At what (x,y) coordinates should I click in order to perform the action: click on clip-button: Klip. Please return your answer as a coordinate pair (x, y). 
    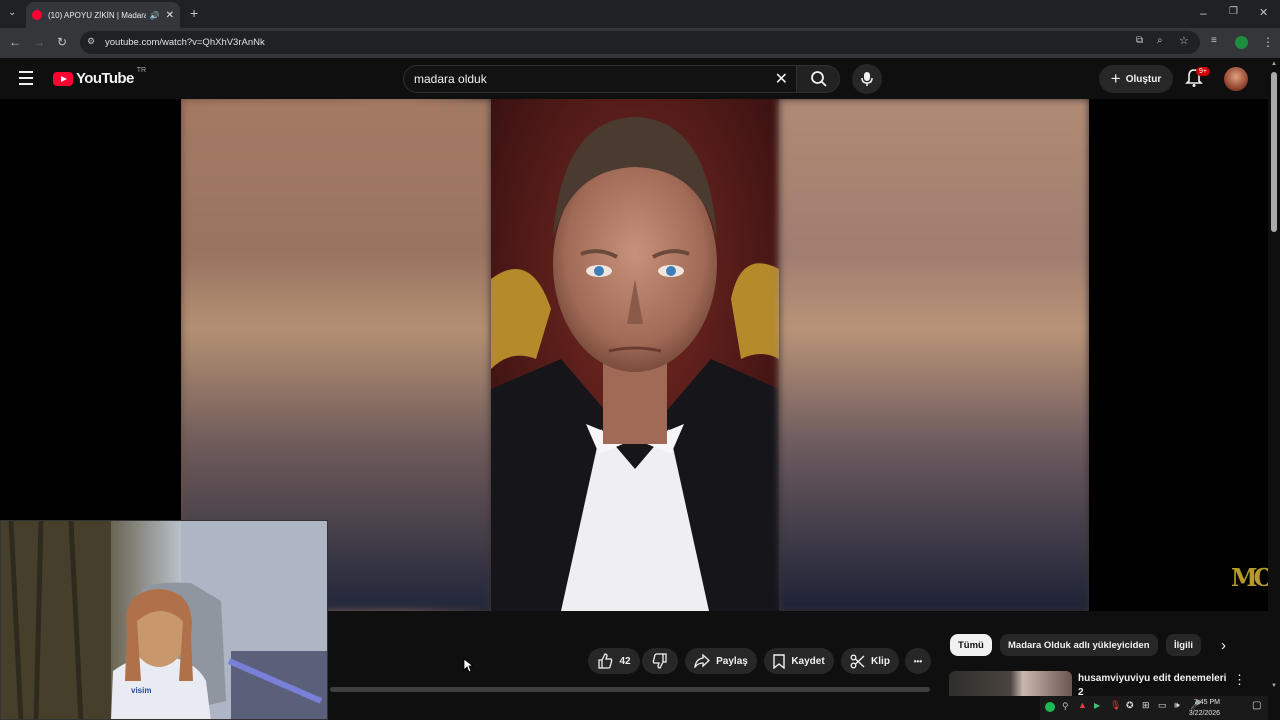
    Looking at the image, I should click on (870, 661).